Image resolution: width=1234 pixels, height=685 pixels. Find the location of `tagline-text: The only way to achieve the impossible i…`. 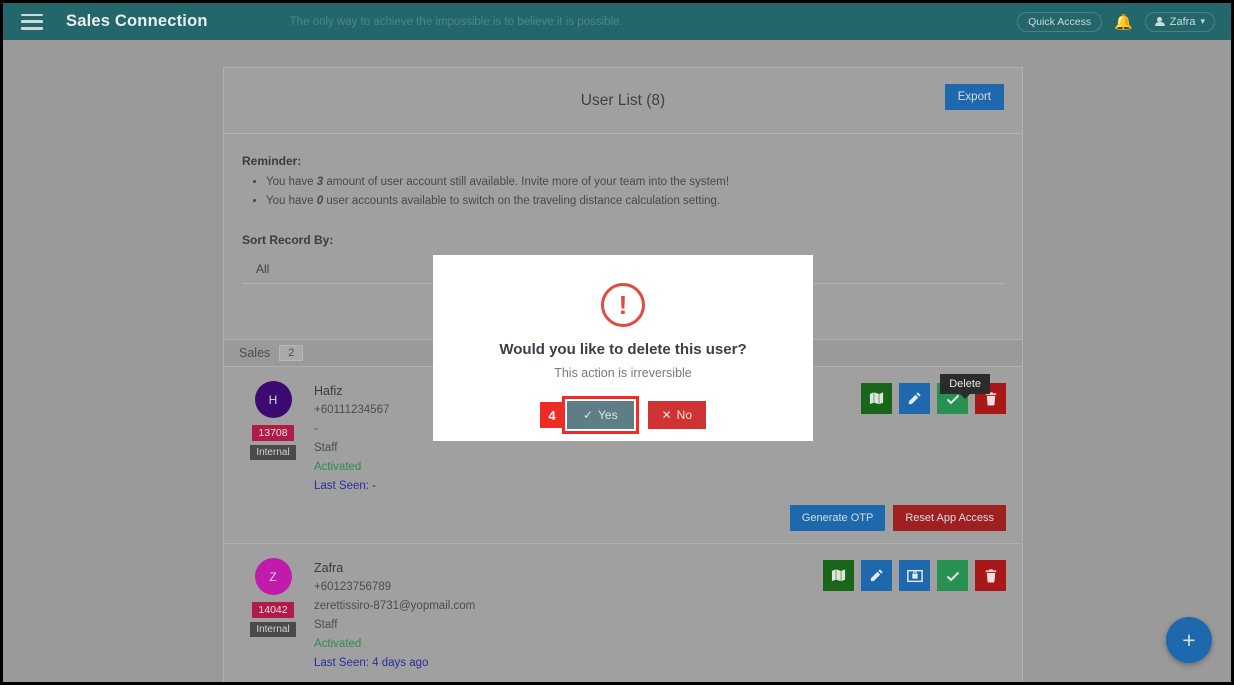

tagline-text: The only way to achieve the impossible i… is located at coordinates (456, 21).